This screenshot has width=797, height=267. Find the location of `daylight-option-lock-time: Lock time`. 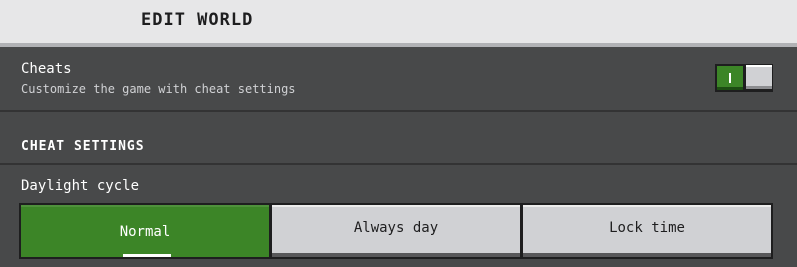

daylight-option-lock-time: Lock time is located at coordinates (647, 231).